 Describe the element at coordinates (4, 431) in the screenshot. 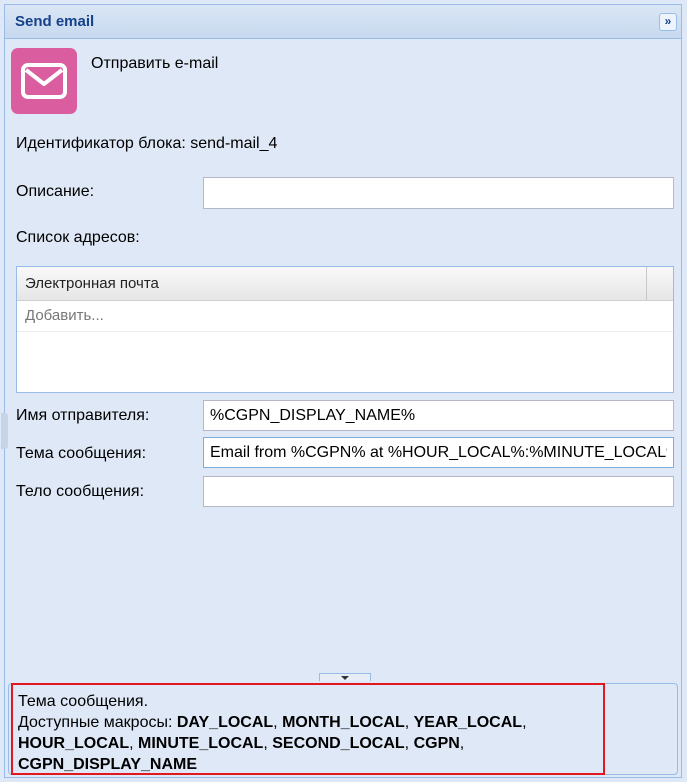

I see `side-resize-handle` at that location.